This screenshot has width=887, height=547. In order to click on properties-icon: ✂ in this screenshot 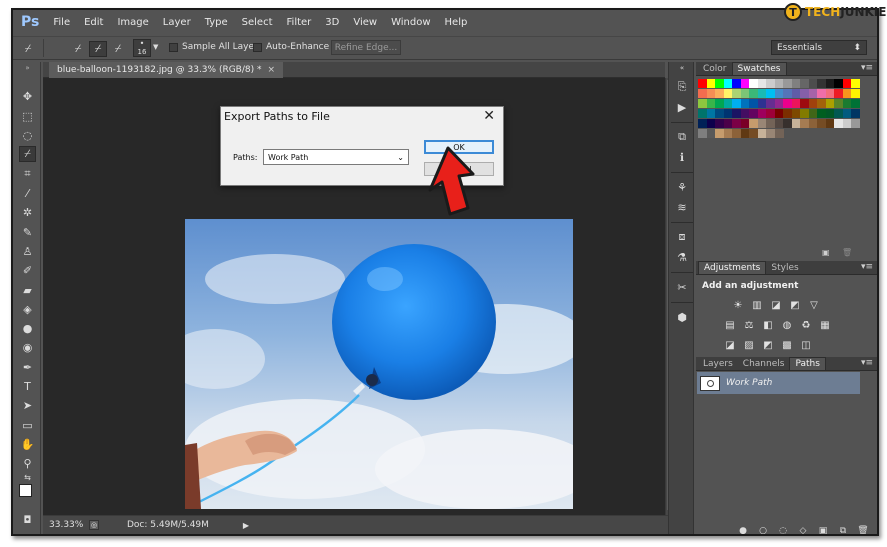, I will do `click(682, 287)`.